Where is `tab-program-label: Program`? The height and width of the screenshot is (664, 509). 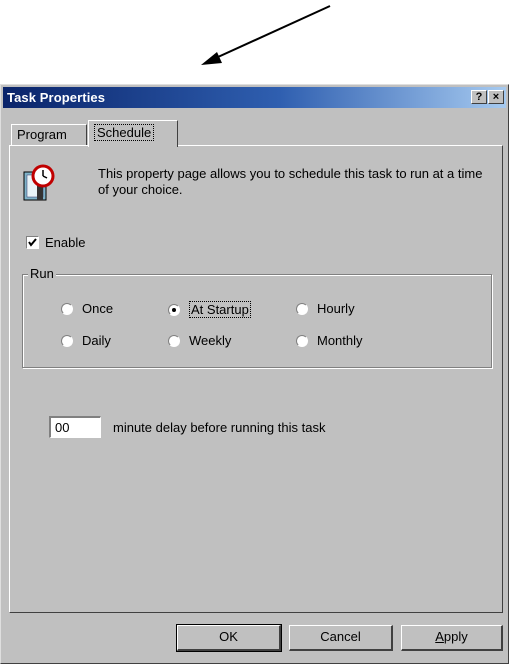 tab-program-label: Program is located at coordinates (42, 134).